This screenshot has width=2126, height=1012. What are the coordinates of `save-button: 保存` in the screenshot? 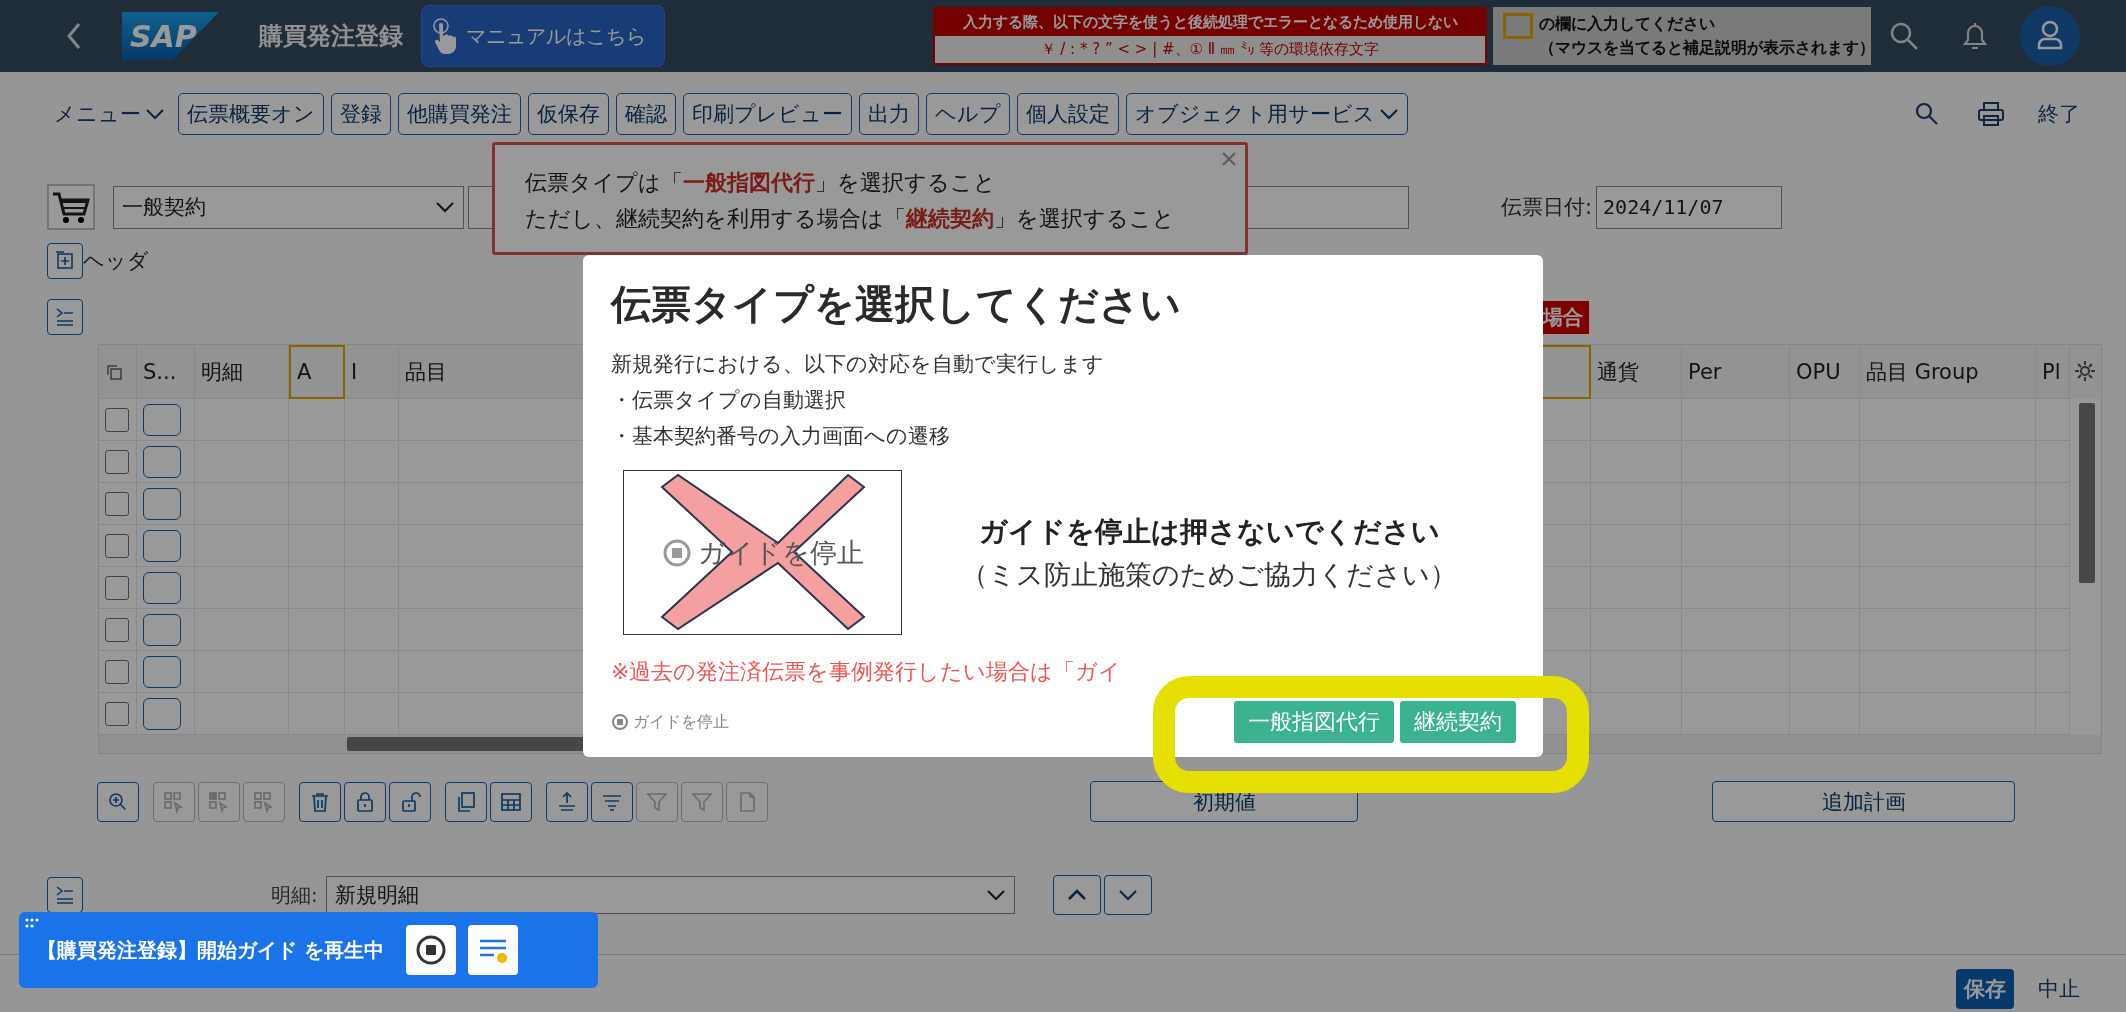 It's located at (1985, 989).